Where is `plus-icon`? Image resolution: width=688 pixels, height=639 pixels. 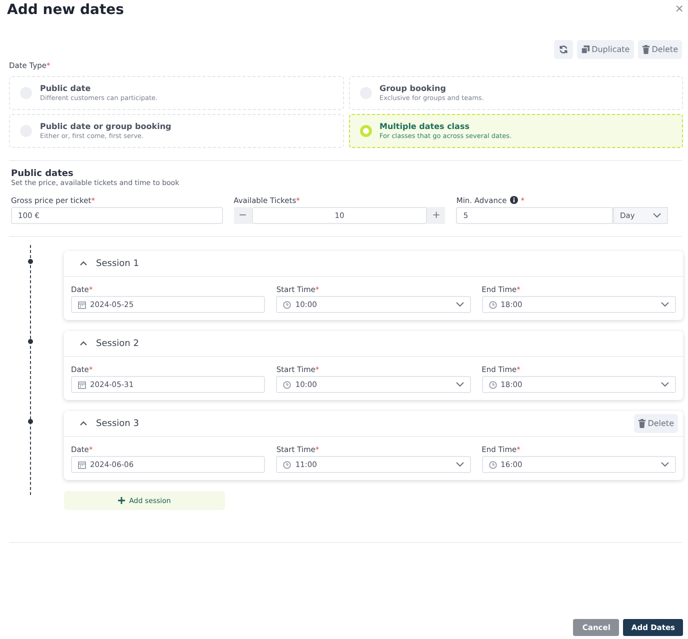
plus-icon is located at coordinates (122, 500).